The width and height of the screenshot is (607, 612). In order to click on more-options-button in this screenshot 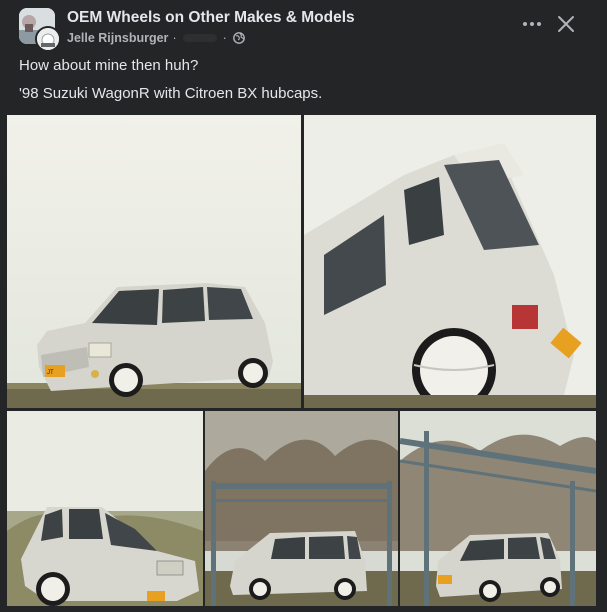, I will do `click(532, 24)`.